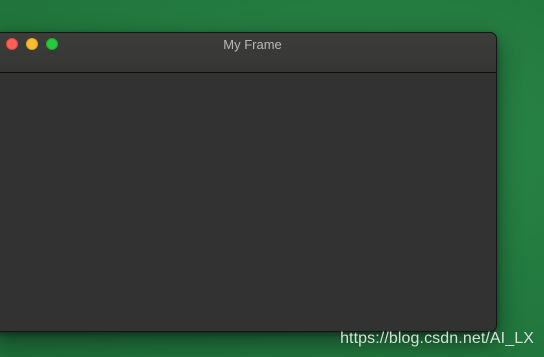 The width and height of the screenshot is (544, 357). What do you see at coordinates (248, 53) in the screenshot?
I see `window-titlebar: My Frame` at bounding box center [248, 53].